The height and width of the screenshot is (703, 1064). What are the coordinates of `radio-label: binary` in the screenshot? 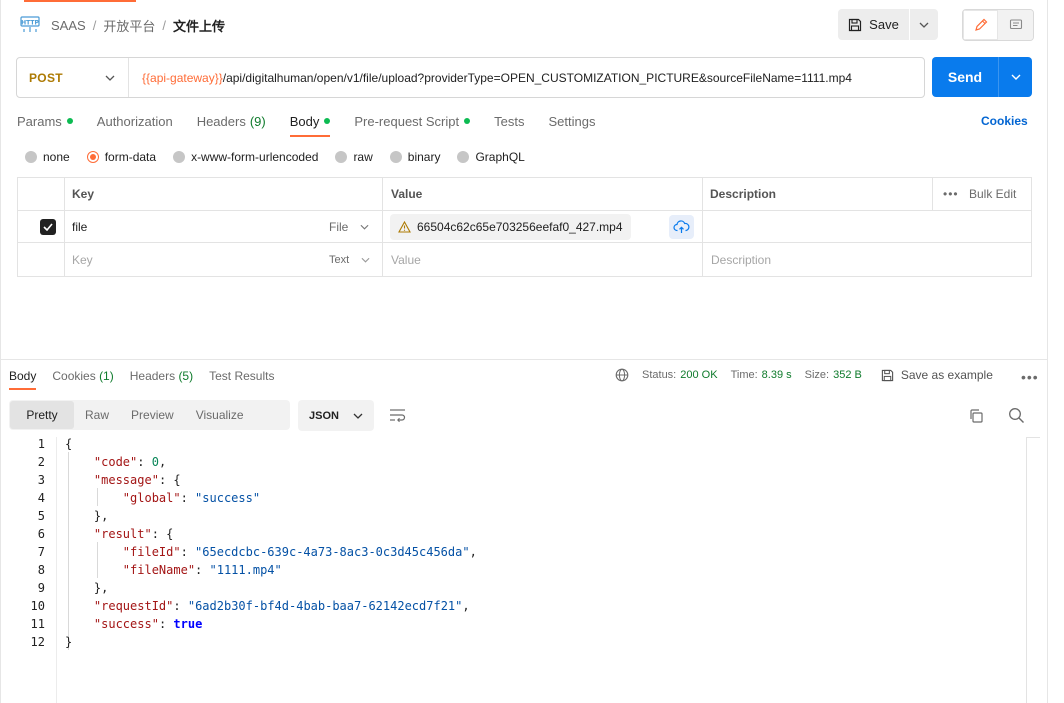 It's located at (424, 157).